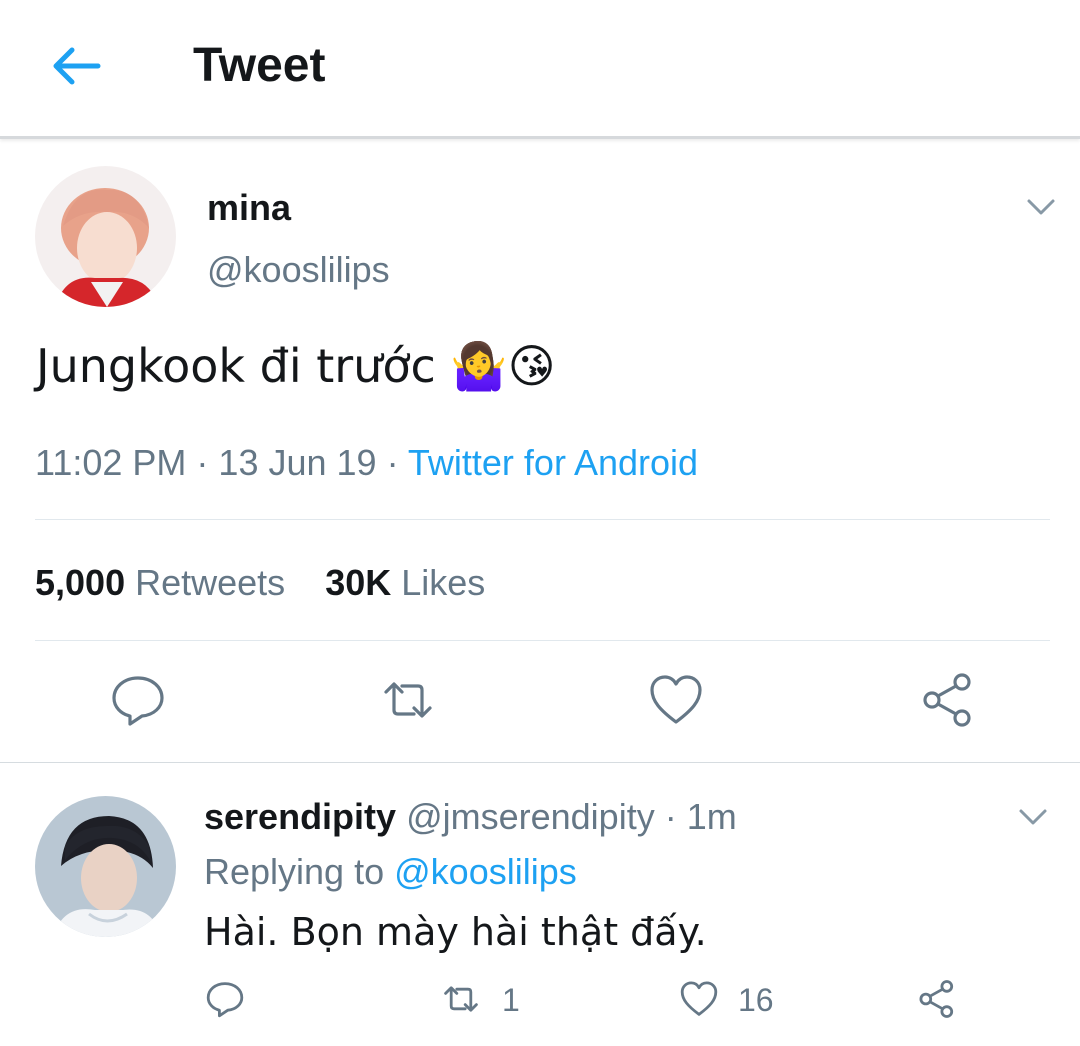 This screenshot has height=1046, width=1080. What do you see at coordinates (210, 582) in the screenshot?
I see `retweets-label: Retweets` at bounding box center [210, 582].